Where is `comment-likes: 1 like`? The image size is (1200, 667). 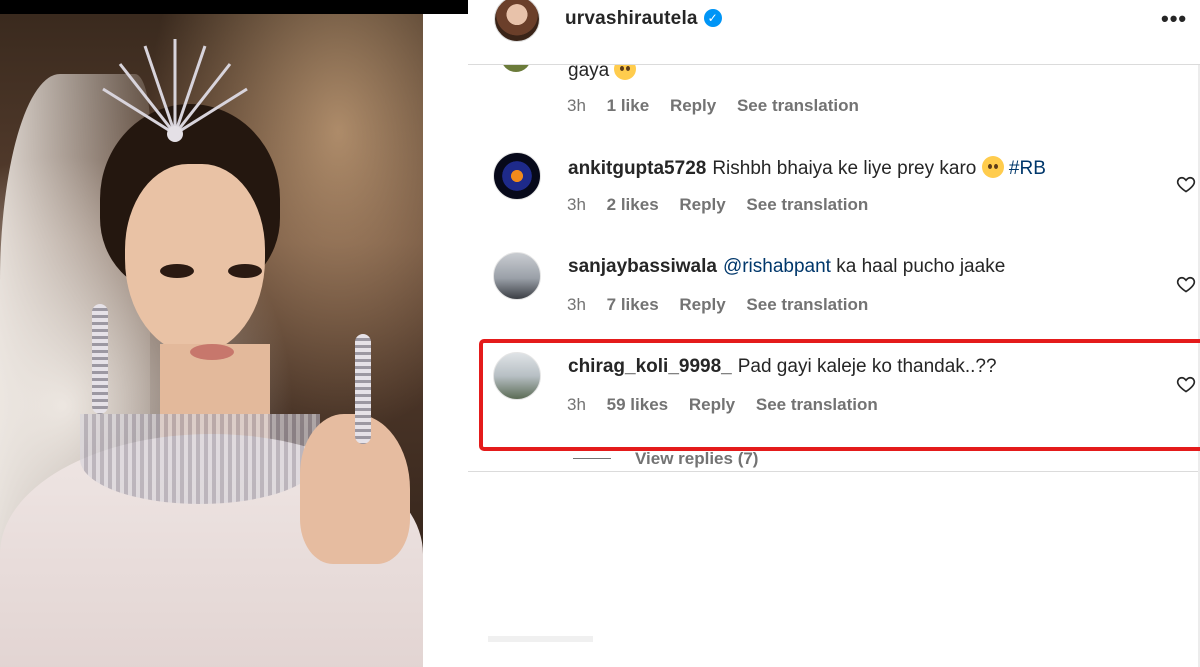 comment-likes: 1 like is located at coordinates (628, 105).